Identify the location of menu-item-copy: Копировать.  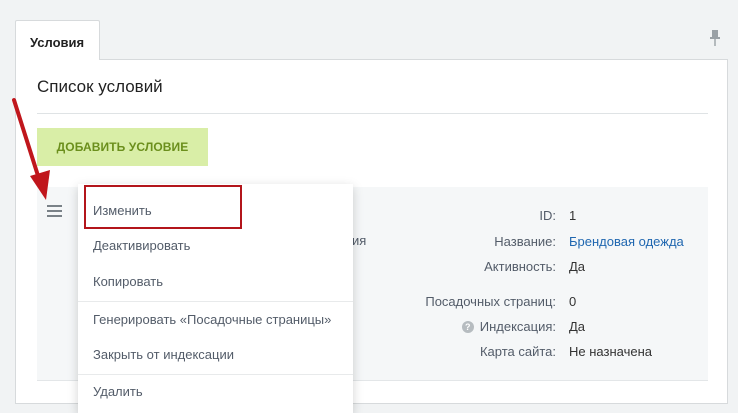
(215, 282).